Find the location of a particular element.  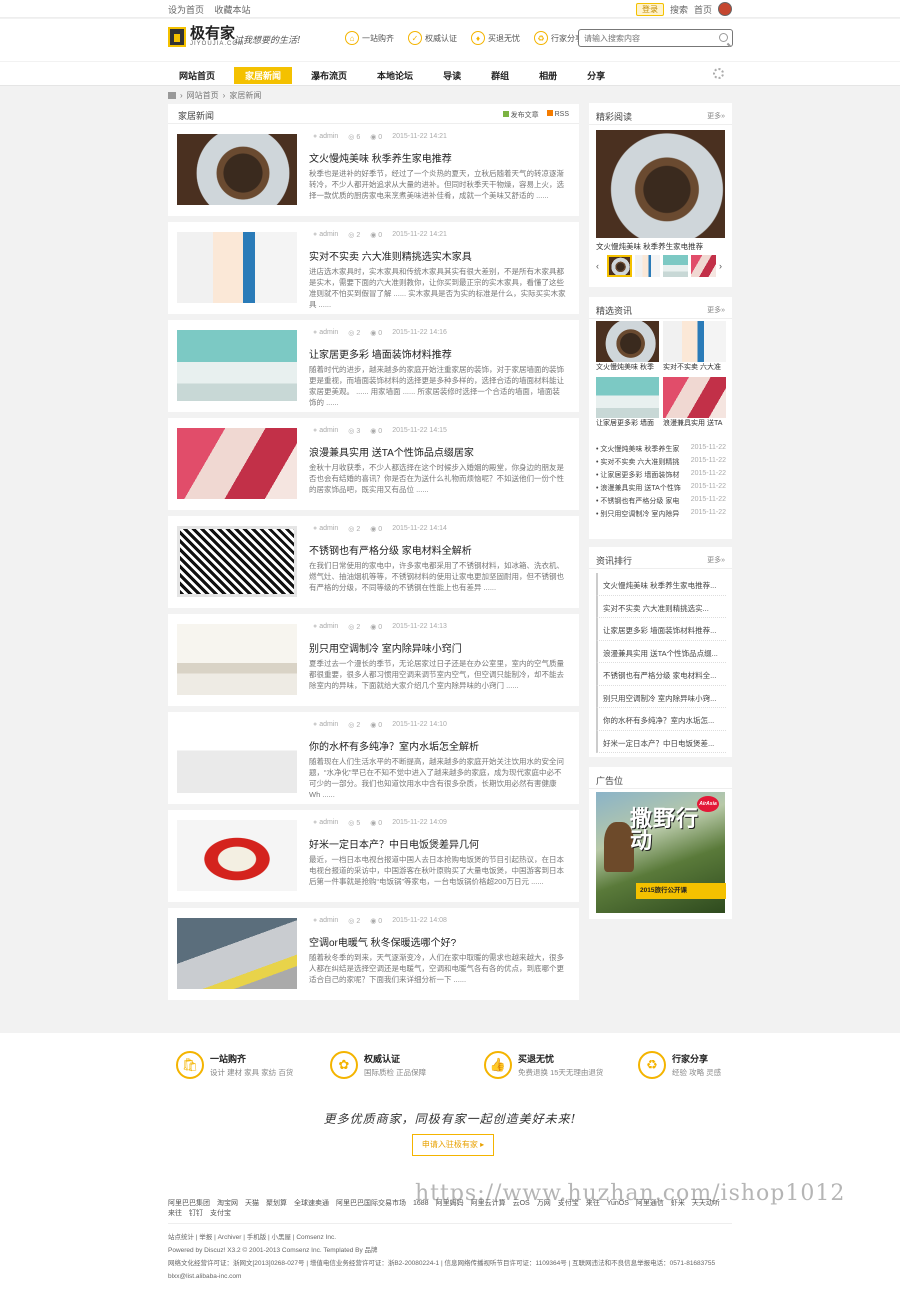

next-arrow-icon: › is located at coordinates (723, 266).